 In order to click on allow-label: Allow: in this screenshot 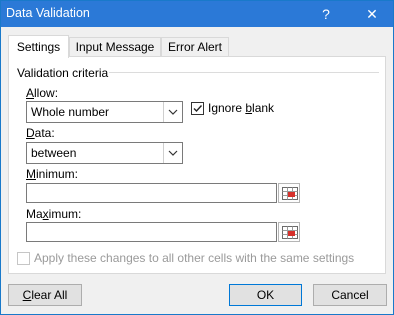, I will do `click(42, 93)`.